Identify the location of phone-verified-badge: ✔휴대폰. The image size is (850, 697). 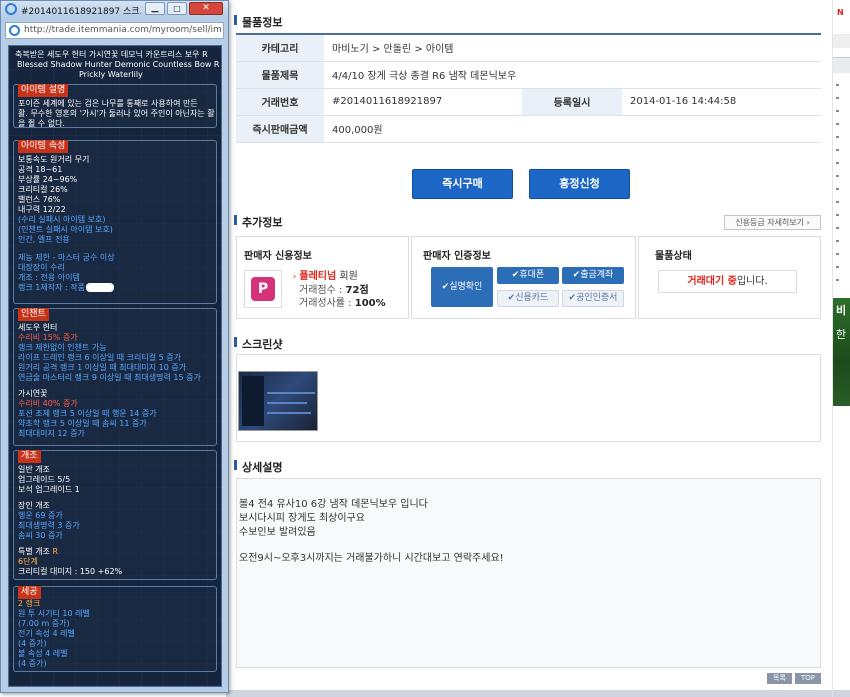
(528, 275).